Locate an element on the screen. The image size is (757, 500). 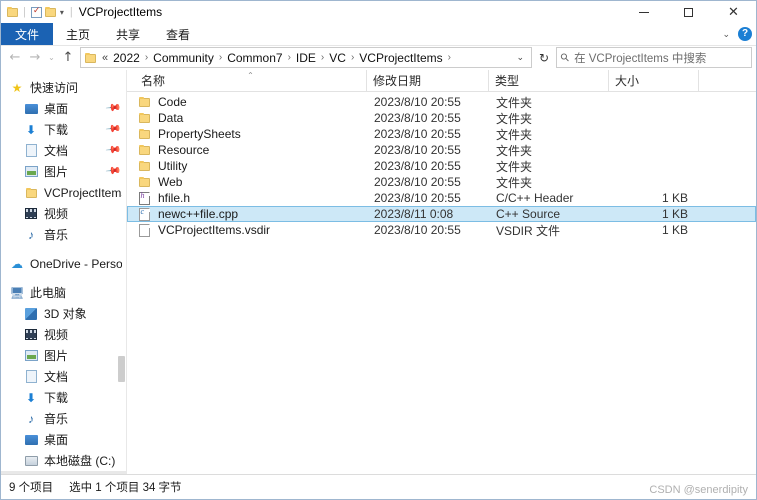
column-header-date-modified: 修改日期 is located at coordinates (428, 80).